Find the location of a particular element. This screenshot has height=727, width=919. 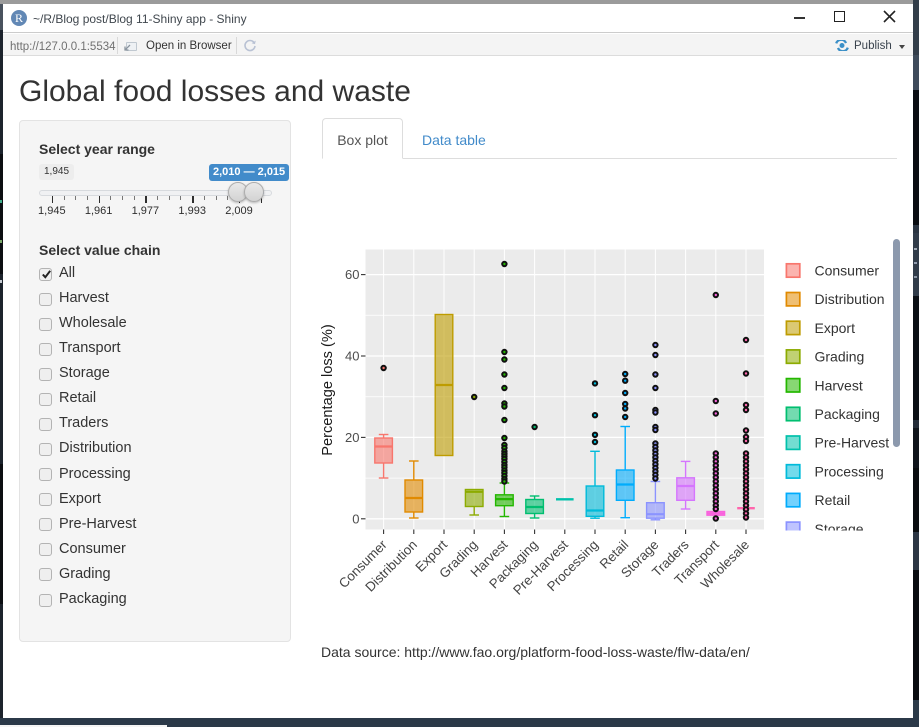

svg-text: Harvest is located at coordinates (839, 385).